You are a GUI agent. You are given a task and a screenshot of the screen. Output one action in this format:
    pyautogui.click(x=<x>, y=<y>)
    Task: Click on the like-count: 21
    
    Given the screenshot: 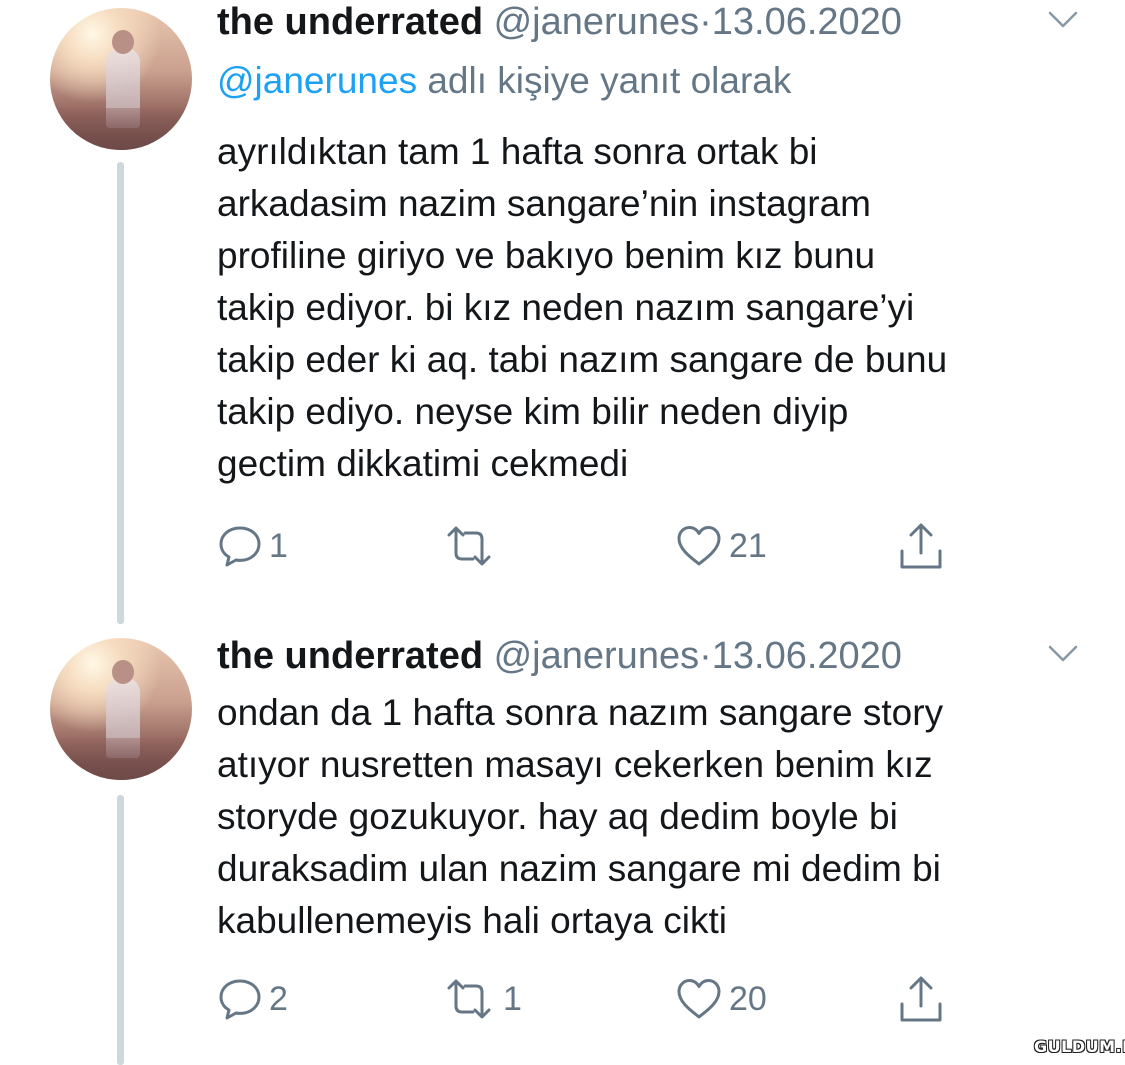 What is the action you would take?
    pyautogui.click(x=748, y=545)
    